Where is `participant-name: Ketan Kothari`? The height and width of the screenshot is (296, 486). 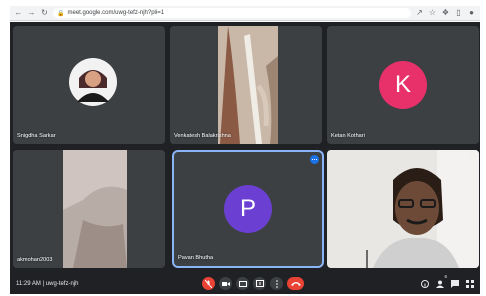 participant-name: Ketan Kothari is located at coordinates (348, 136).